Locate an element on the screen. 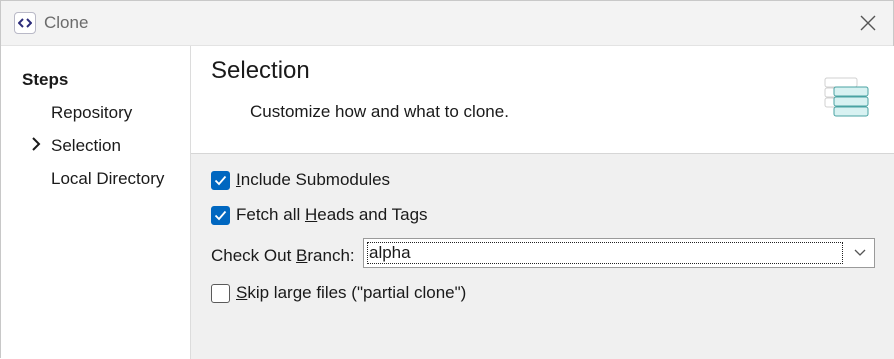 Image resolution: width=894 pixels, height=359 pixels. checkout-branch-select: alpha is located at coordinates (619, 253).